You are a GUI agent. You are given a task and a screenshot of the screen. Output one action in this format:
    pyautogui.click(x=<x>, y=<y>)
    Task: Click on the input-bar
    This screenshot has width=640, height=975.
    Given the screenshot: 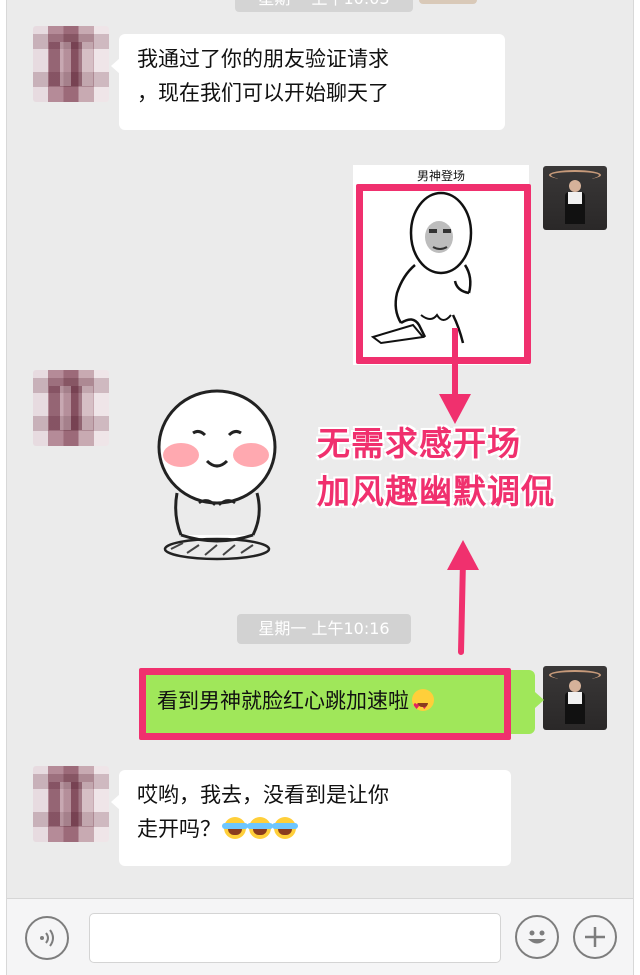 What is the action you would take?
    pyautogui.click(x=320, y=936)
    